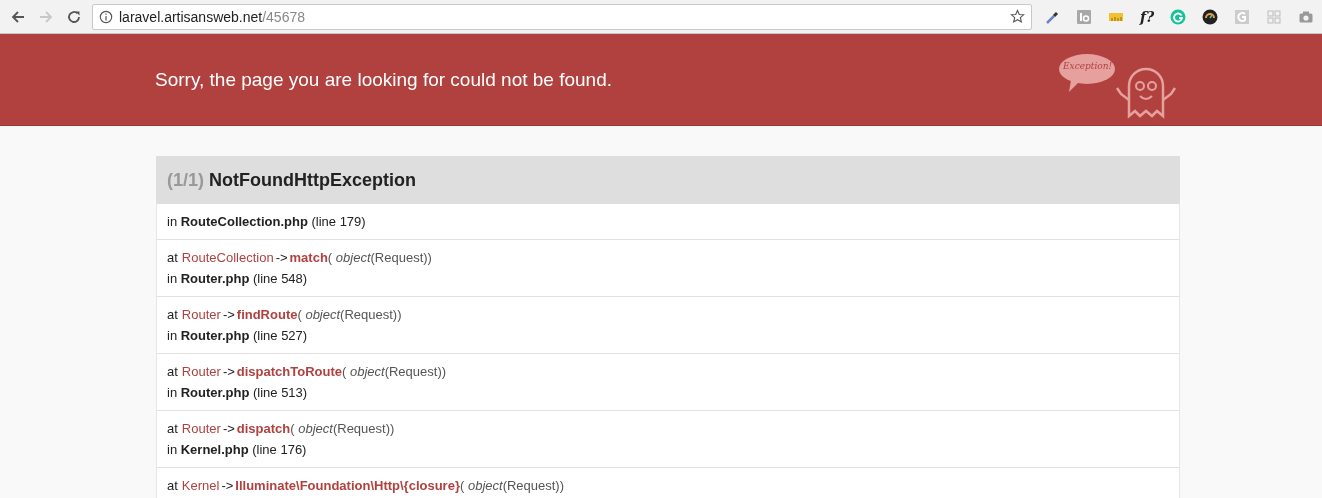 The width and height of the screenshot is (1322, 498). Describe the element at coordinates (74, 16) in the screenshot. I see `reload-icon` at that location.